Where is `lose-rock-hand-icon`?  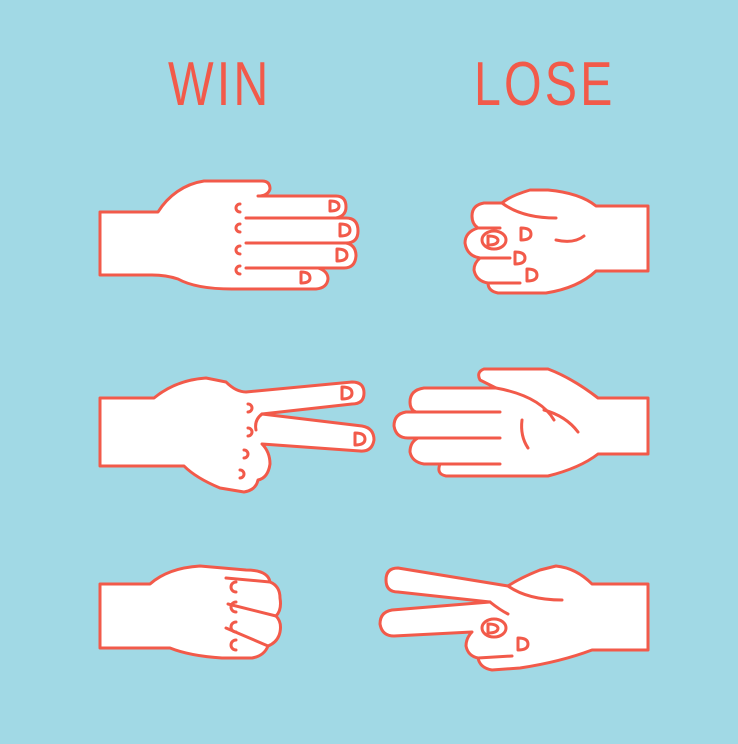 lose-rock-hand-icon is located at coordinates (556, 241).